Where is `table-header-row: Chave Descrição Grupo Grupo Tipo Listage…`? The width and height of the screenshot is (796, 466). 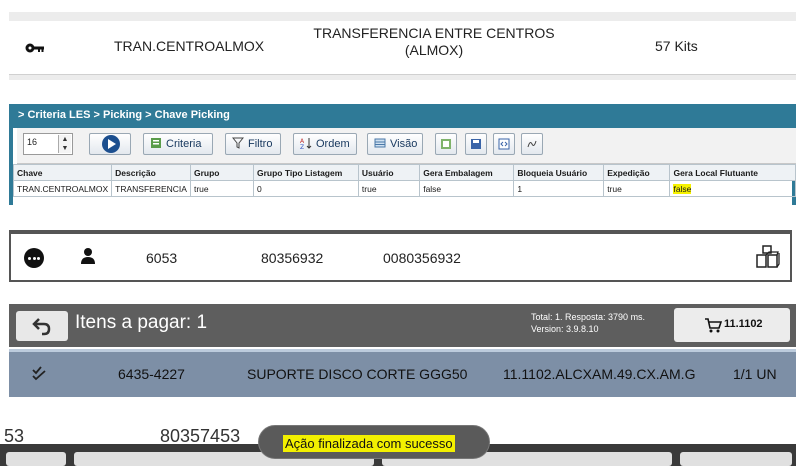
table-header-row: Chave Descrição Grupo Grupo Tipo Listage… is located at coordinates (404, 172).